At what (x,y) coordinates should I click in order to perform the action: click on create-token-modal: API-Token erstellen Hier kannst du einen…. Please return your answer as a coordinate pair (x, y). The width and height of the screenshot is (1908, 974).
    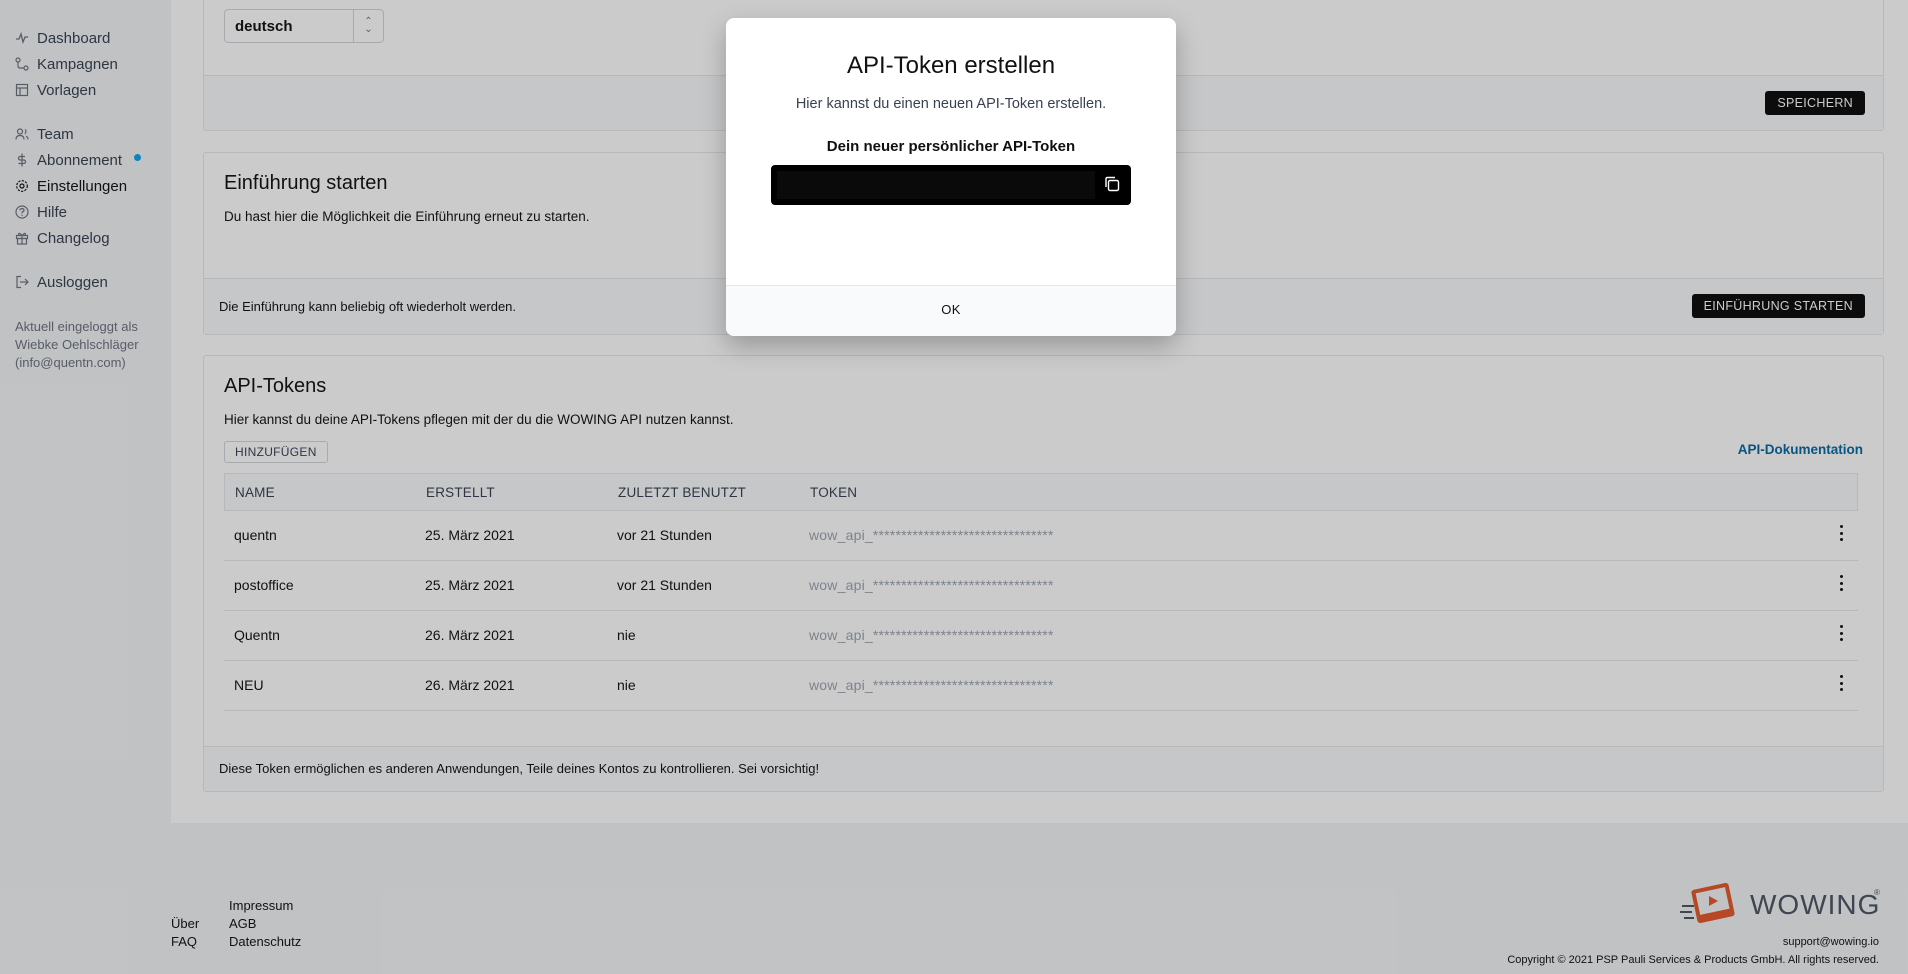
    Looking at the image, I should click on (951, 177).